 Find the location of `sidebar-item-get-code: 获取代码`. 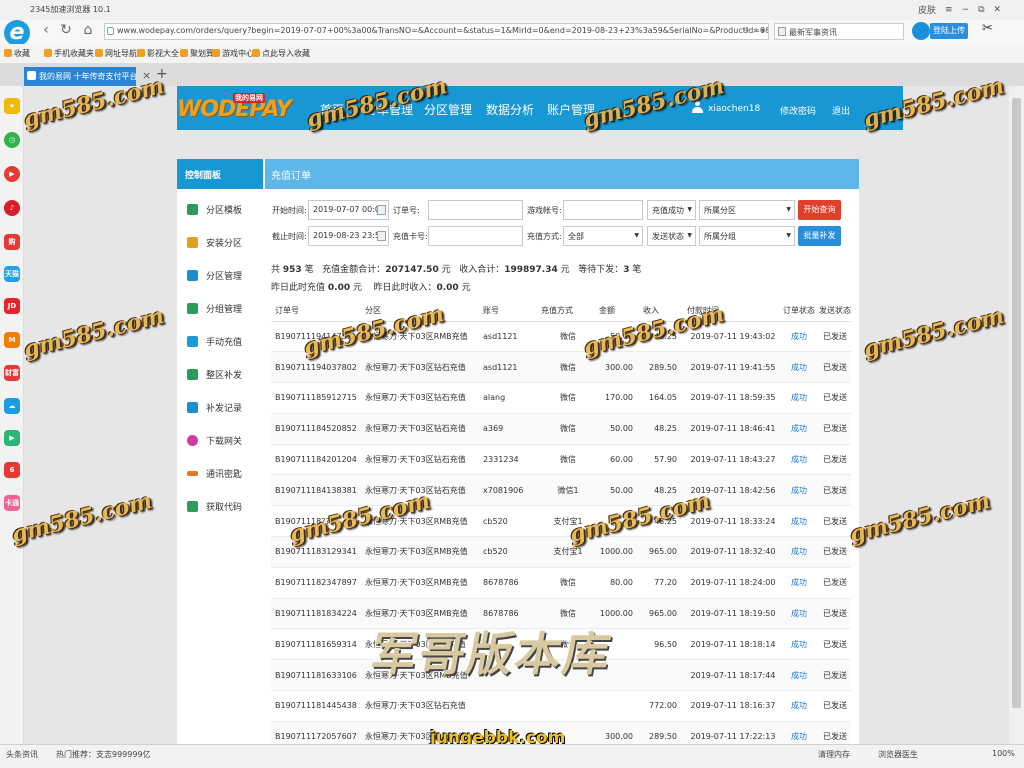

sidebar-item-get-code: 获取代码 is located at coordinates (214, 506).